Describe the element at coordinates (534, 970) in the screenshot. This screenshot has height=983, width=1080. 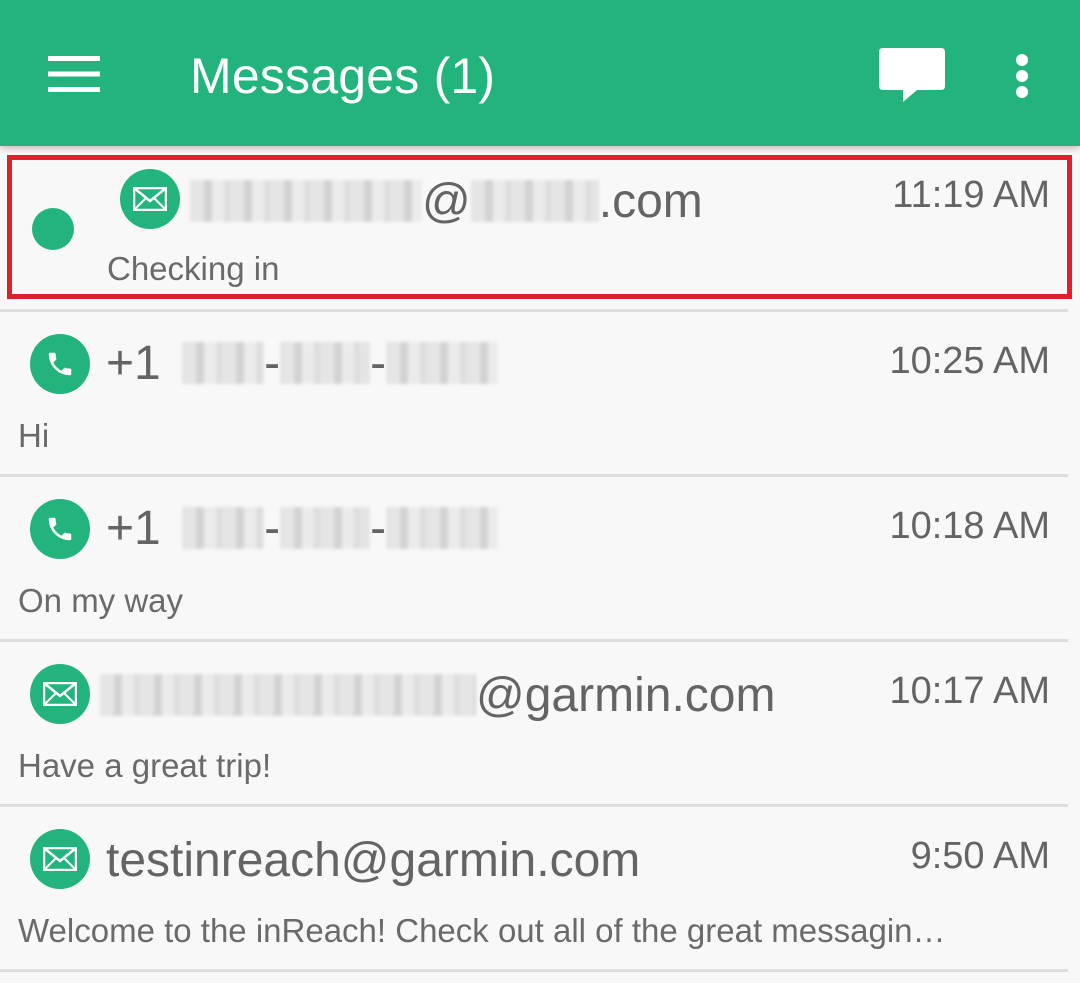
I see `row-divider` at that location.